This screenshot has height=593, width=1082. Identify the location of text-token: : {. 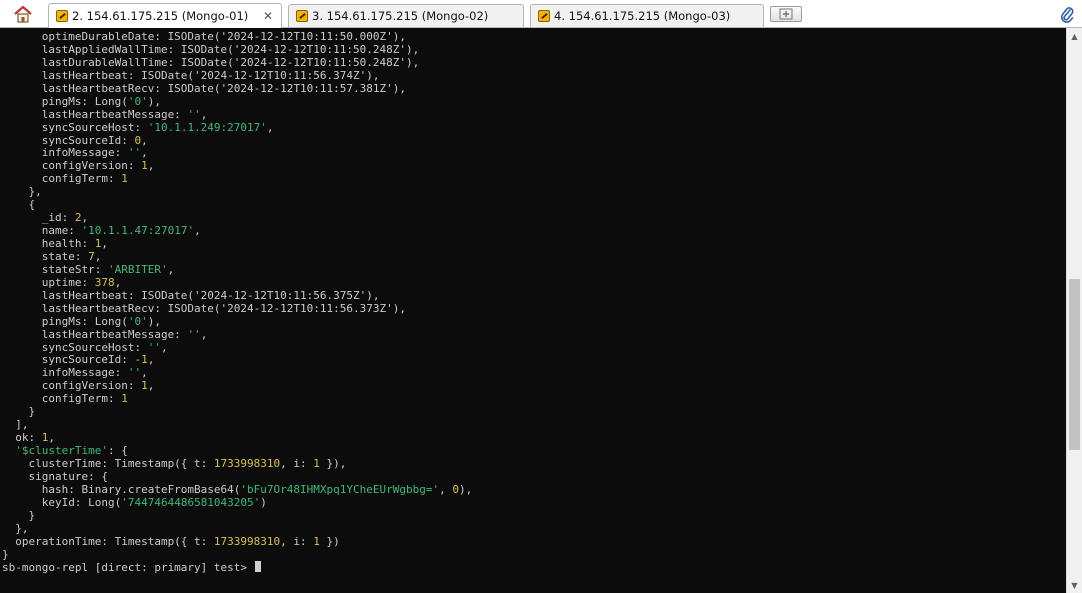
(117, 450).